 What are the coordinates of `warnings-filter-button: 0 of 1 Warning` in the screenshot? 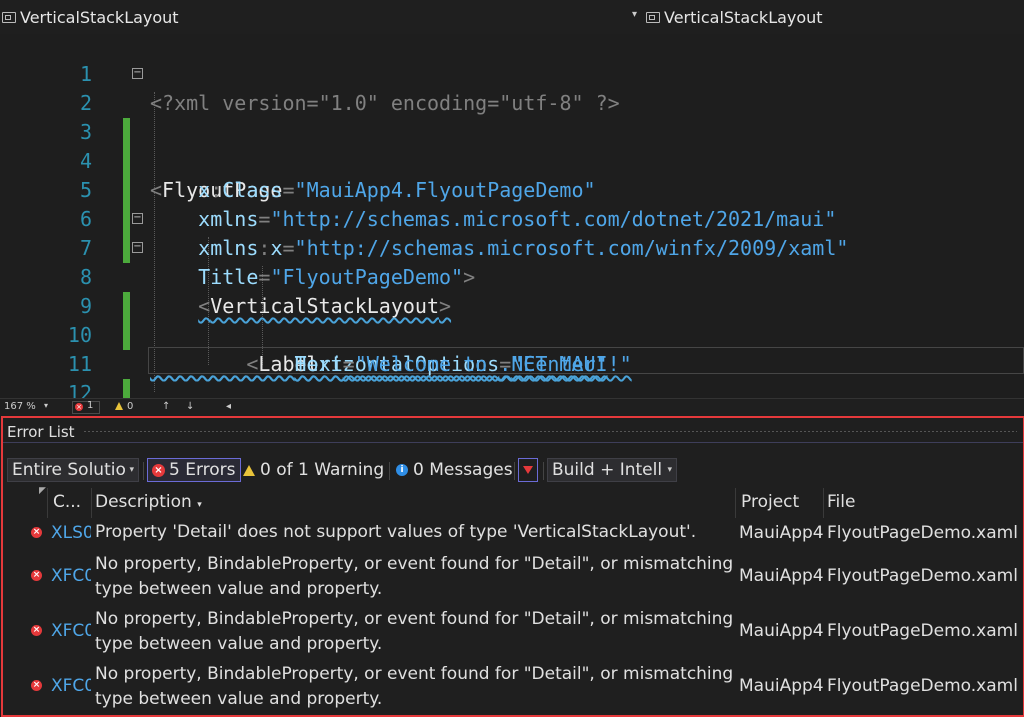 It's located at (313, 470).